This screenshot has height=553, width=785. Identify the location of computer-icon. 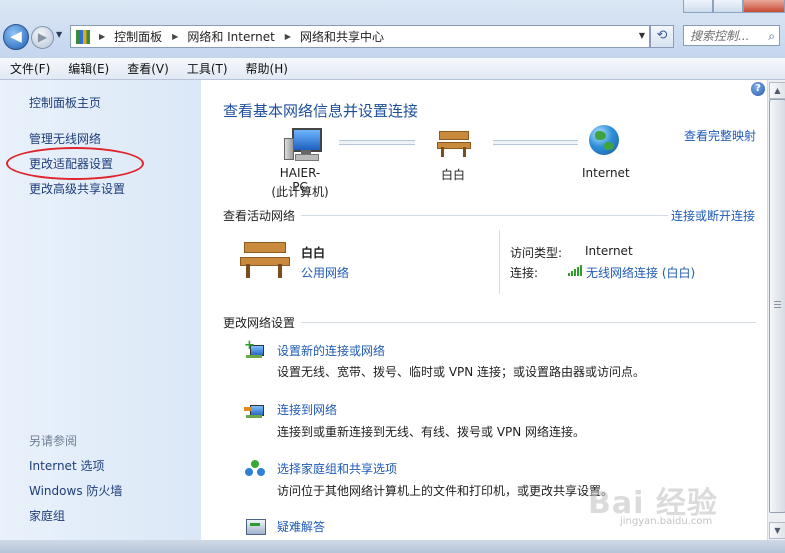
(304, 144).